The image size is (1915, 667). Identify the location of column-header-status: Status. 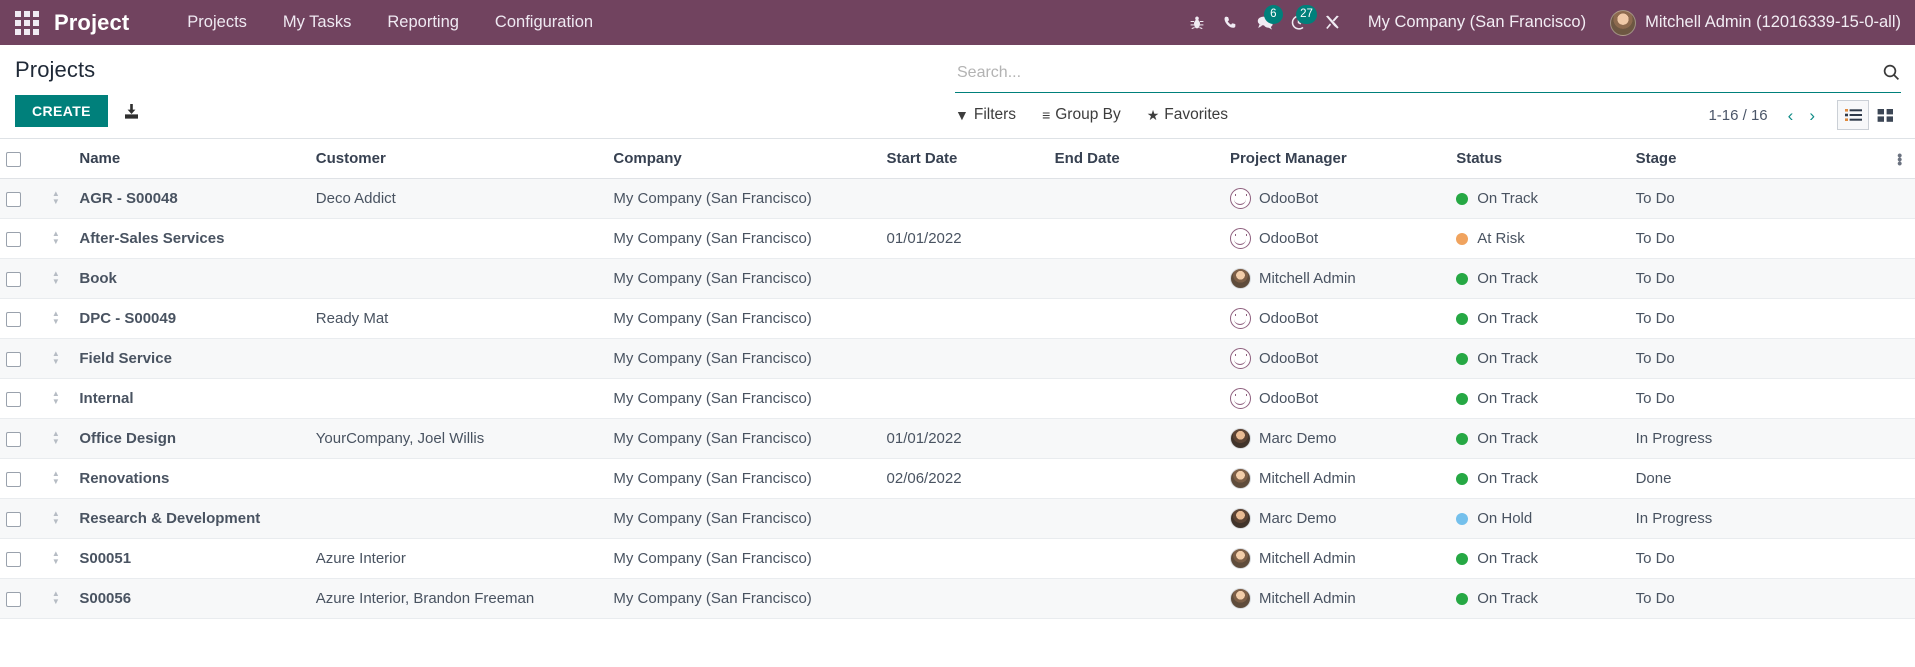
(1540, 159).